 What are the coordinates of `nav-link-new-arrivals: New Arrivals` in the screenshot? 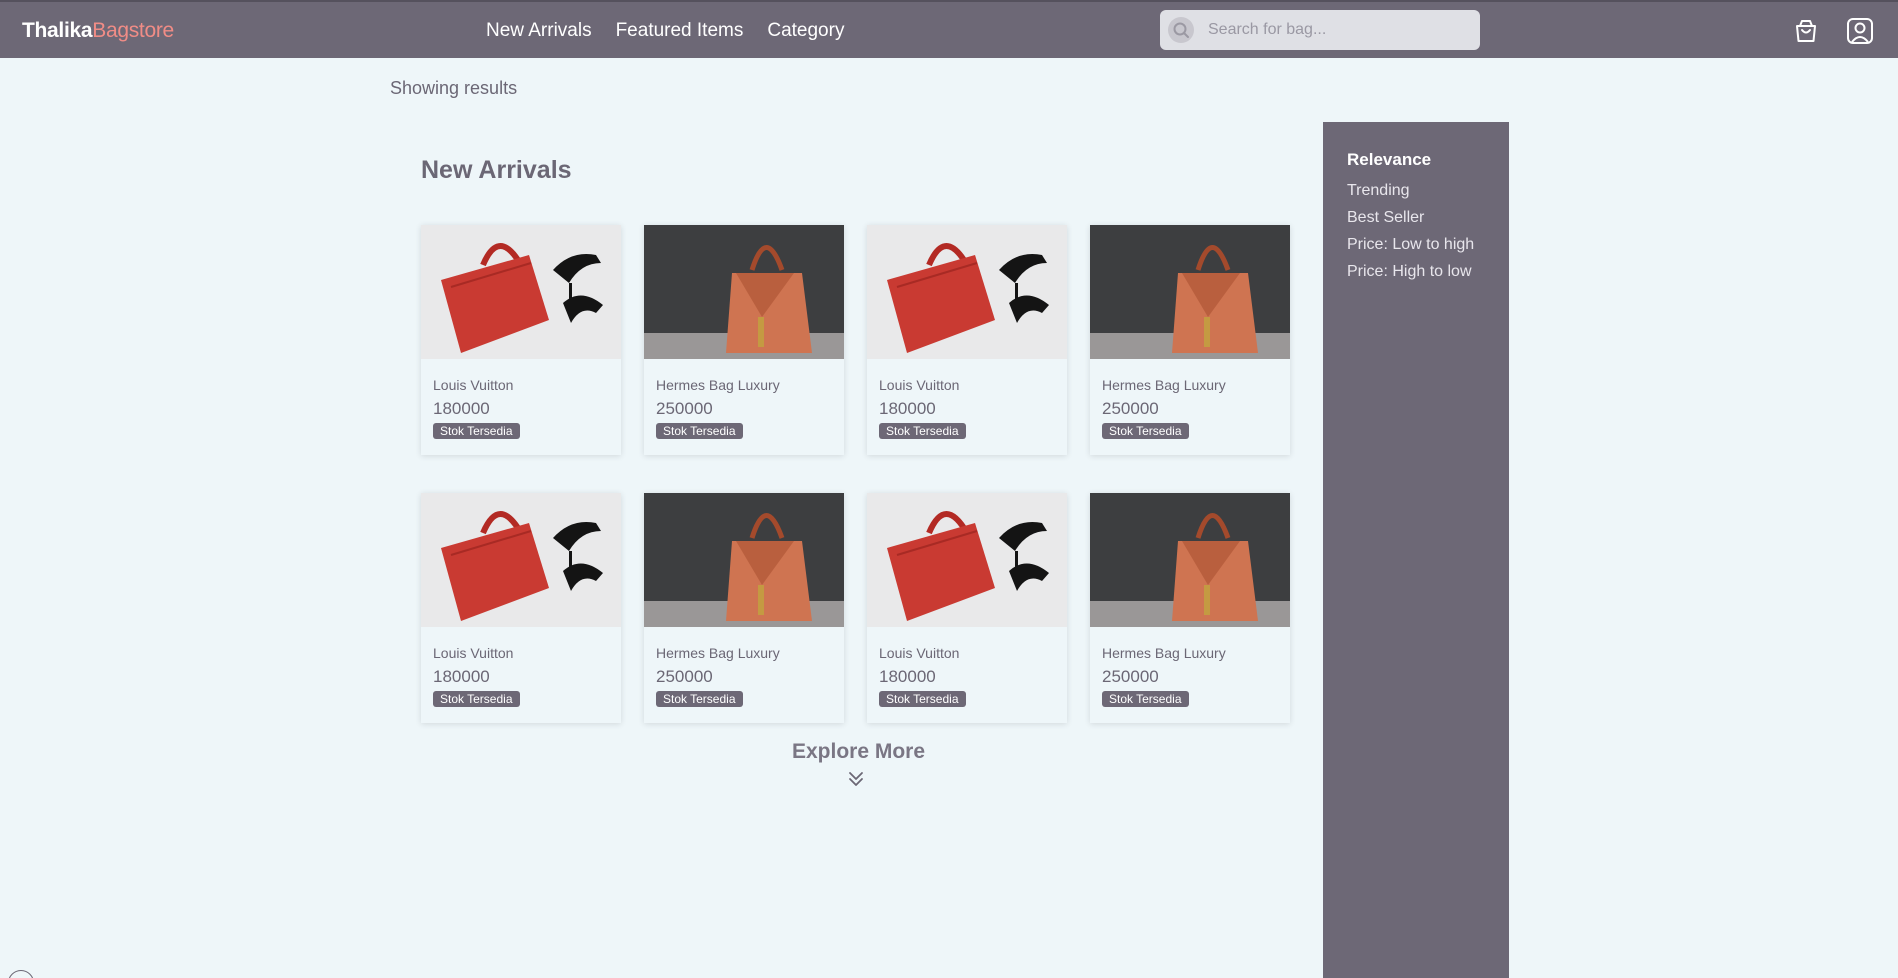 It's located at (539, 31).